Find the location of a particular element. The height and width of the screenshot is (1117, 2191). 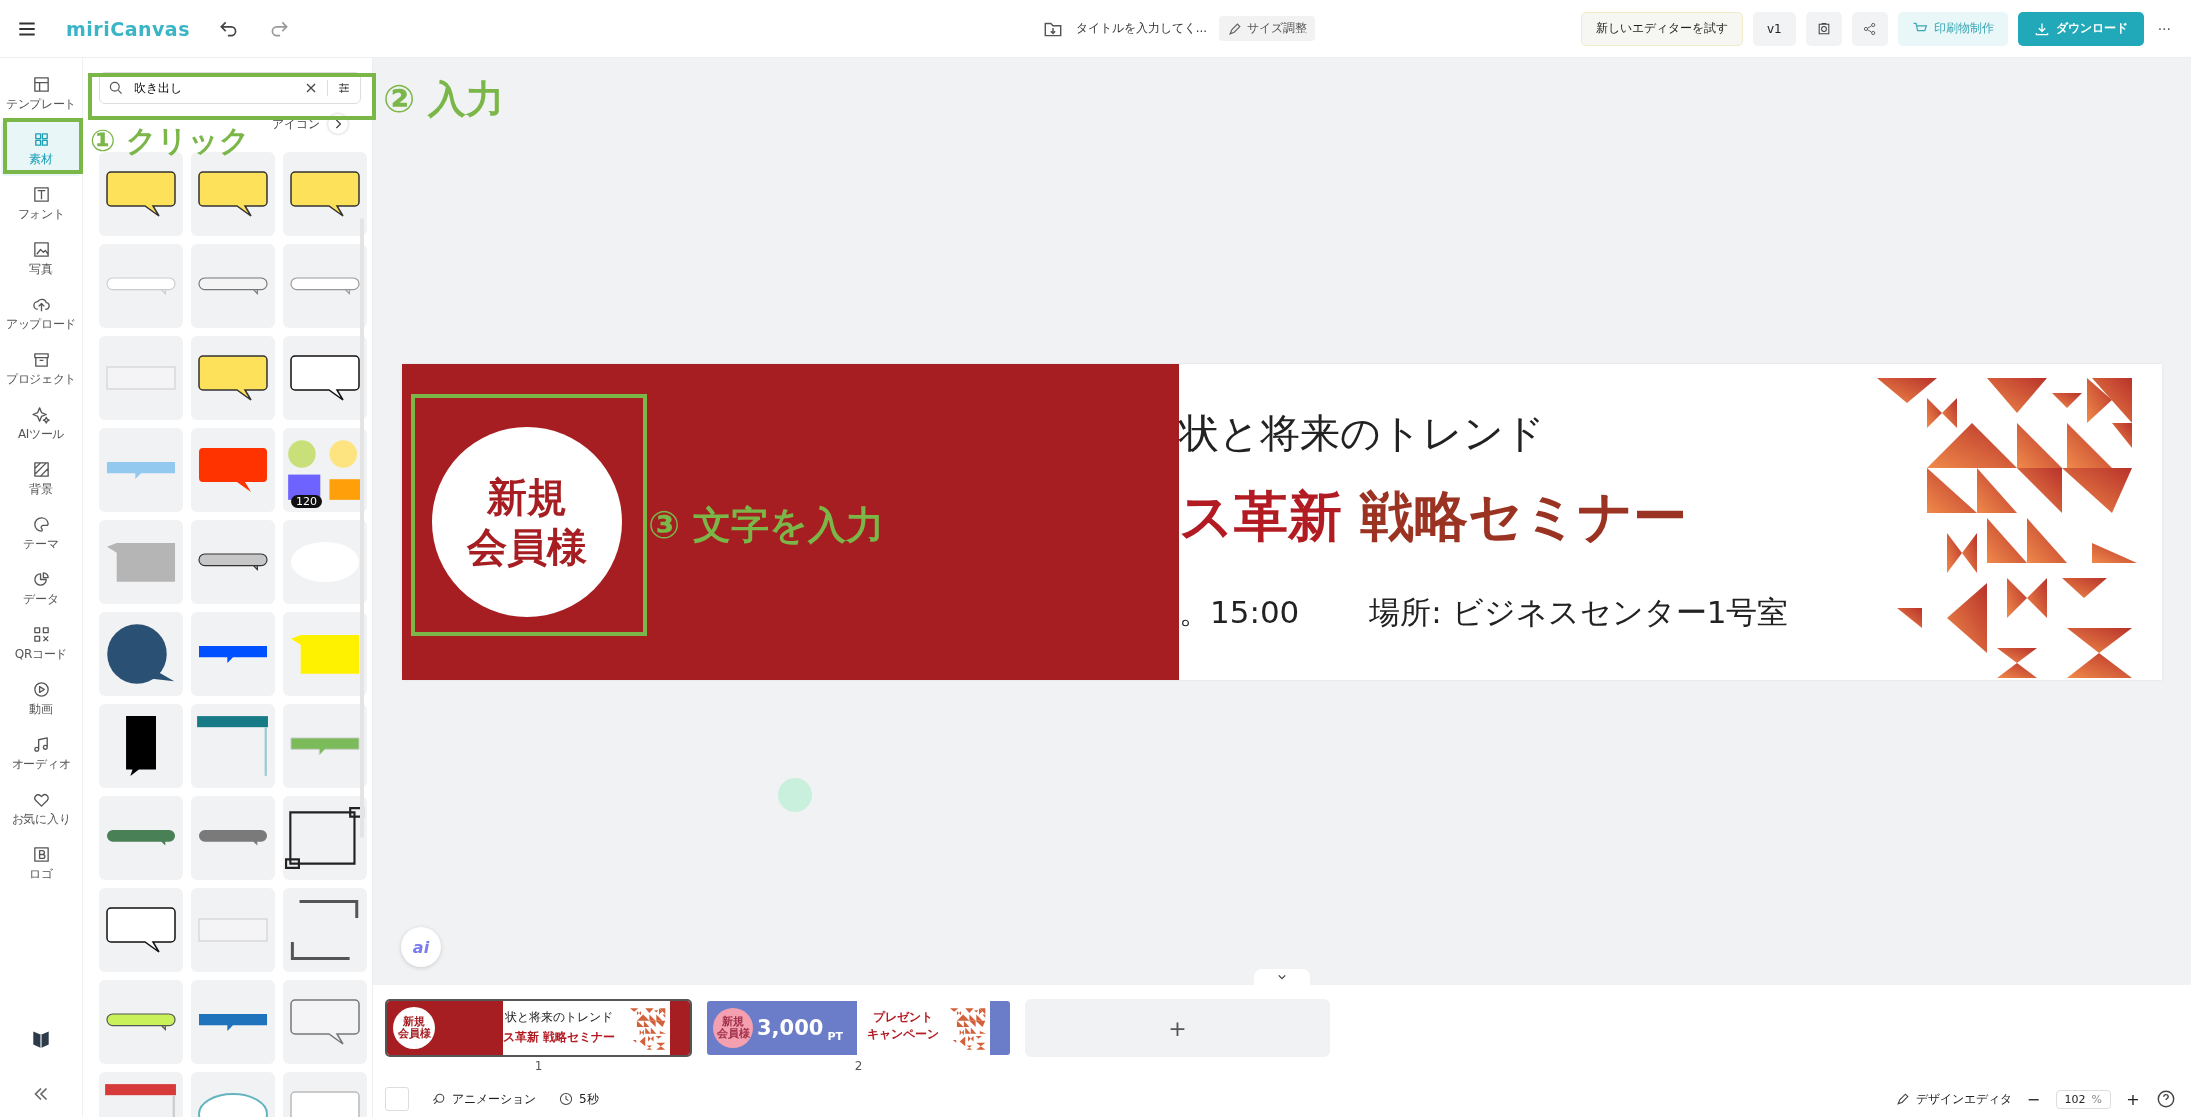

count-badge: 120 is located at coordinates (306, 501).